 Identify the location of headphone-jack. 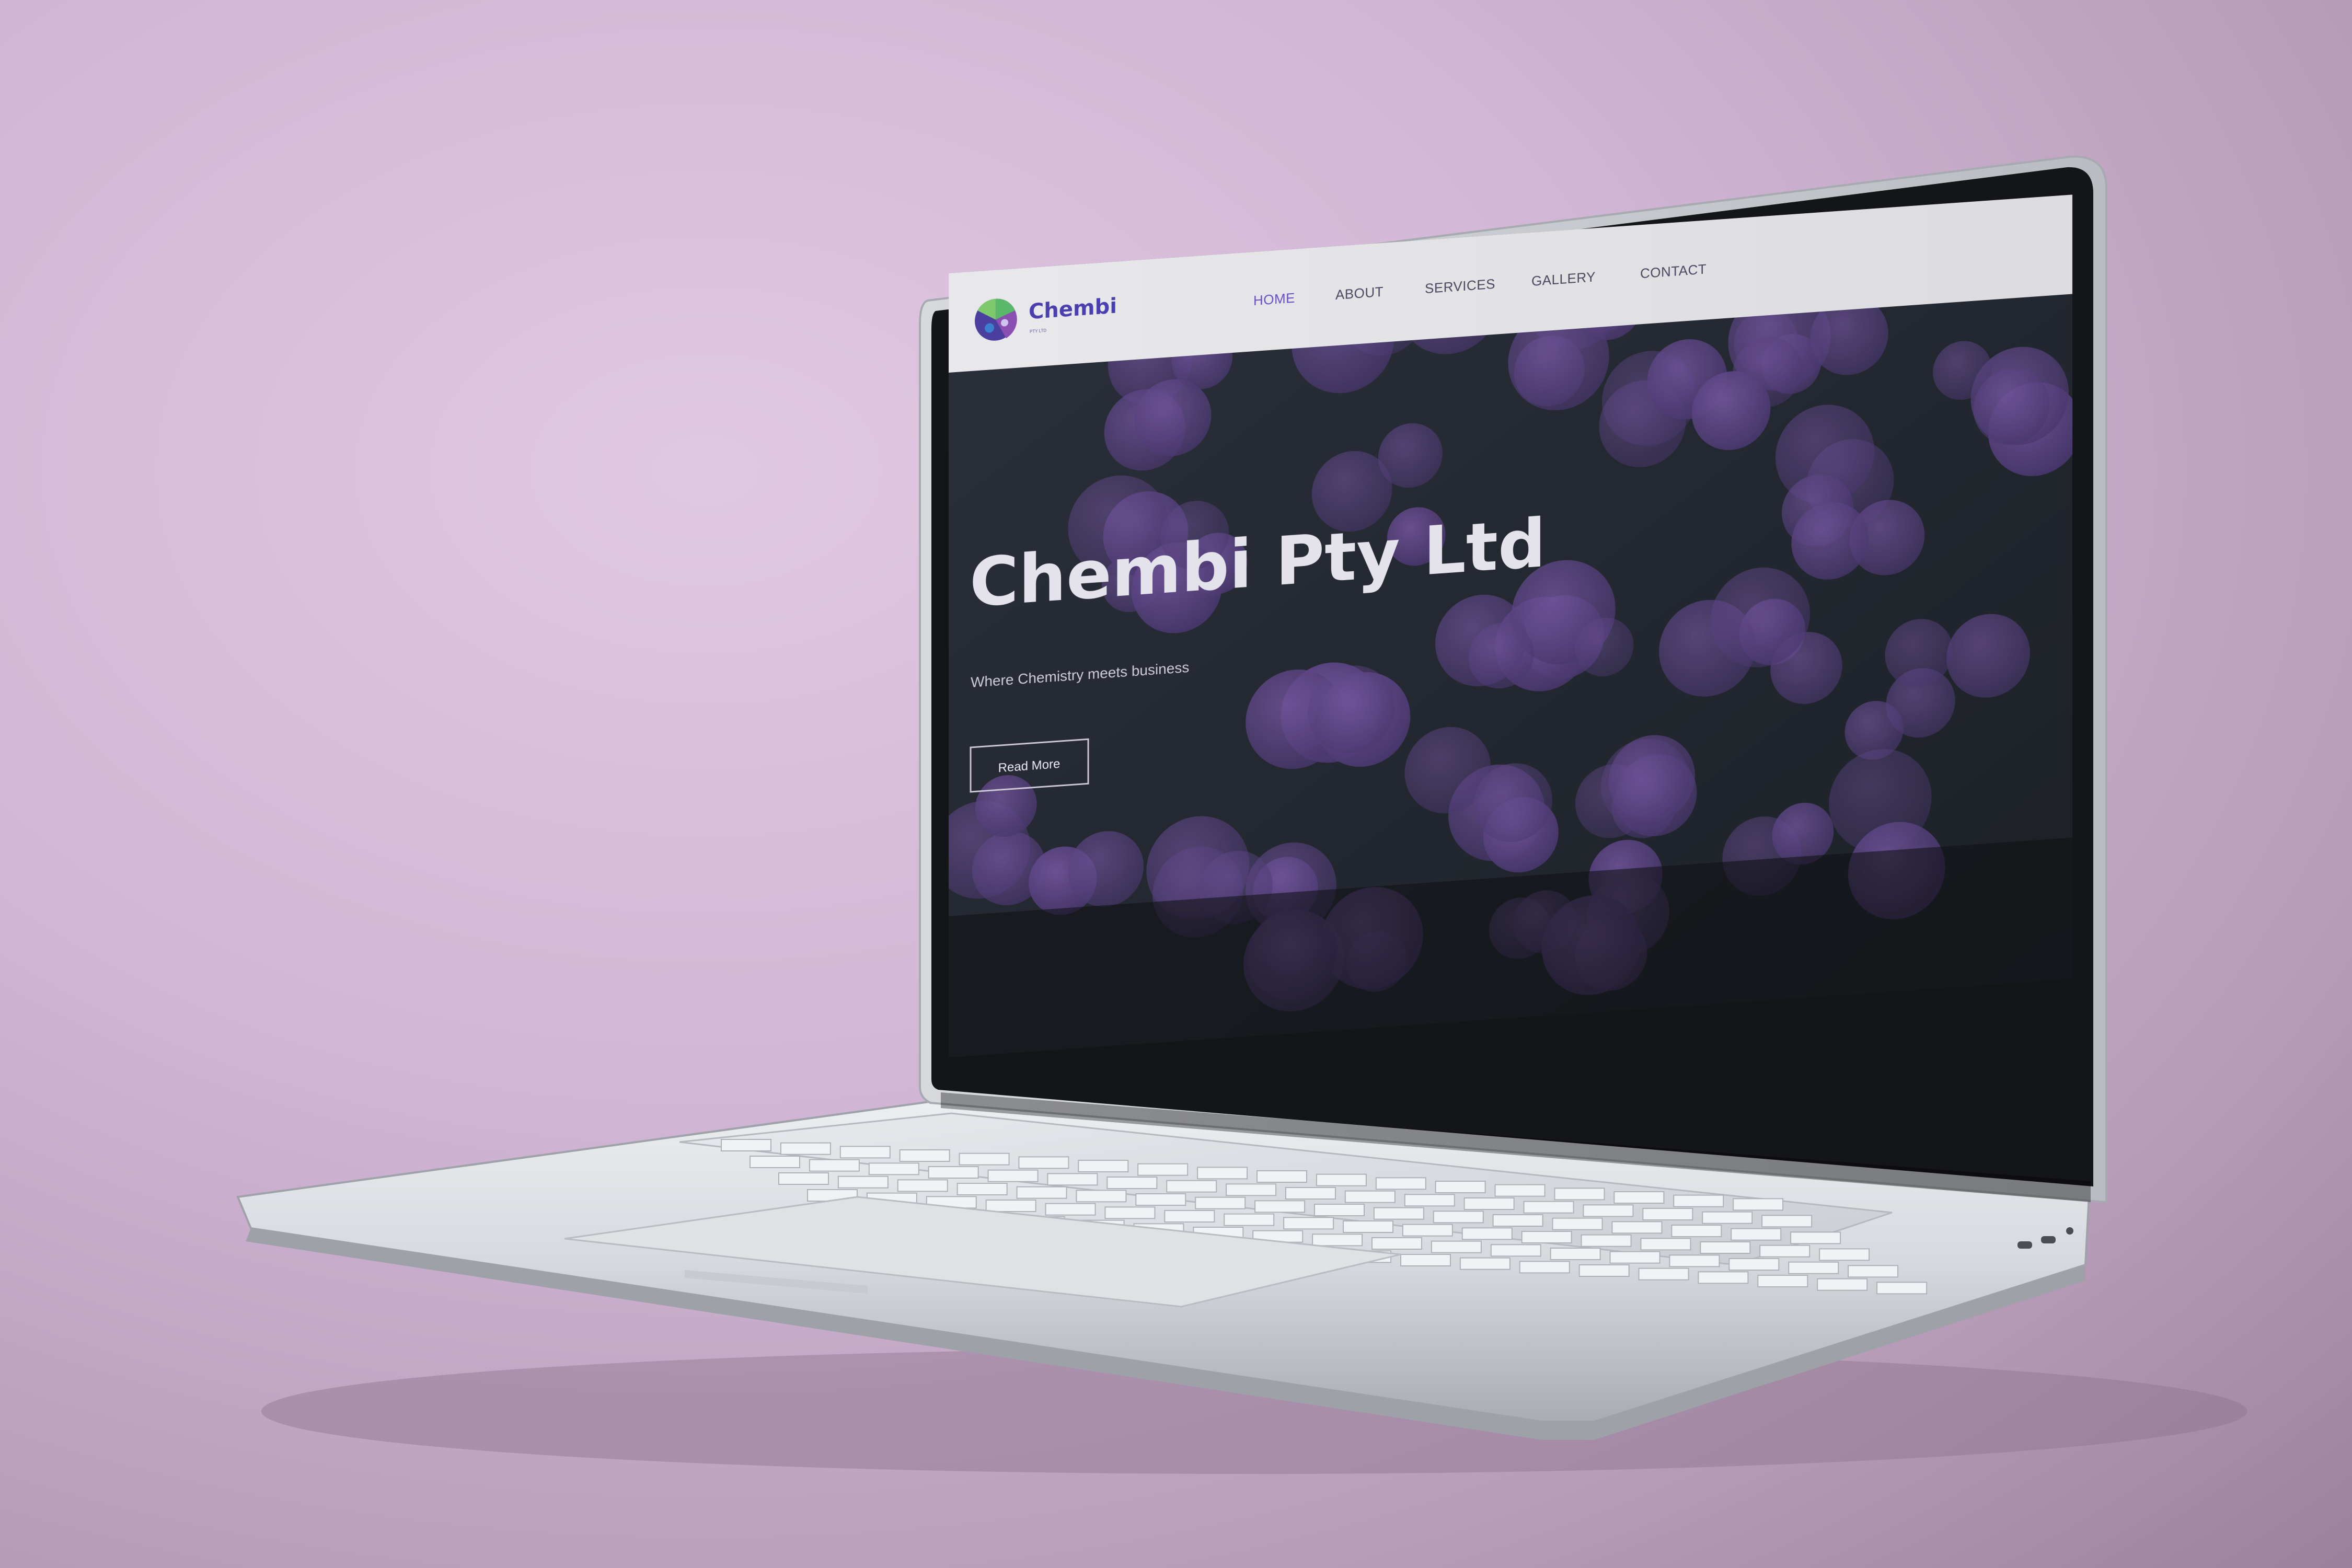
(2069, 1231).